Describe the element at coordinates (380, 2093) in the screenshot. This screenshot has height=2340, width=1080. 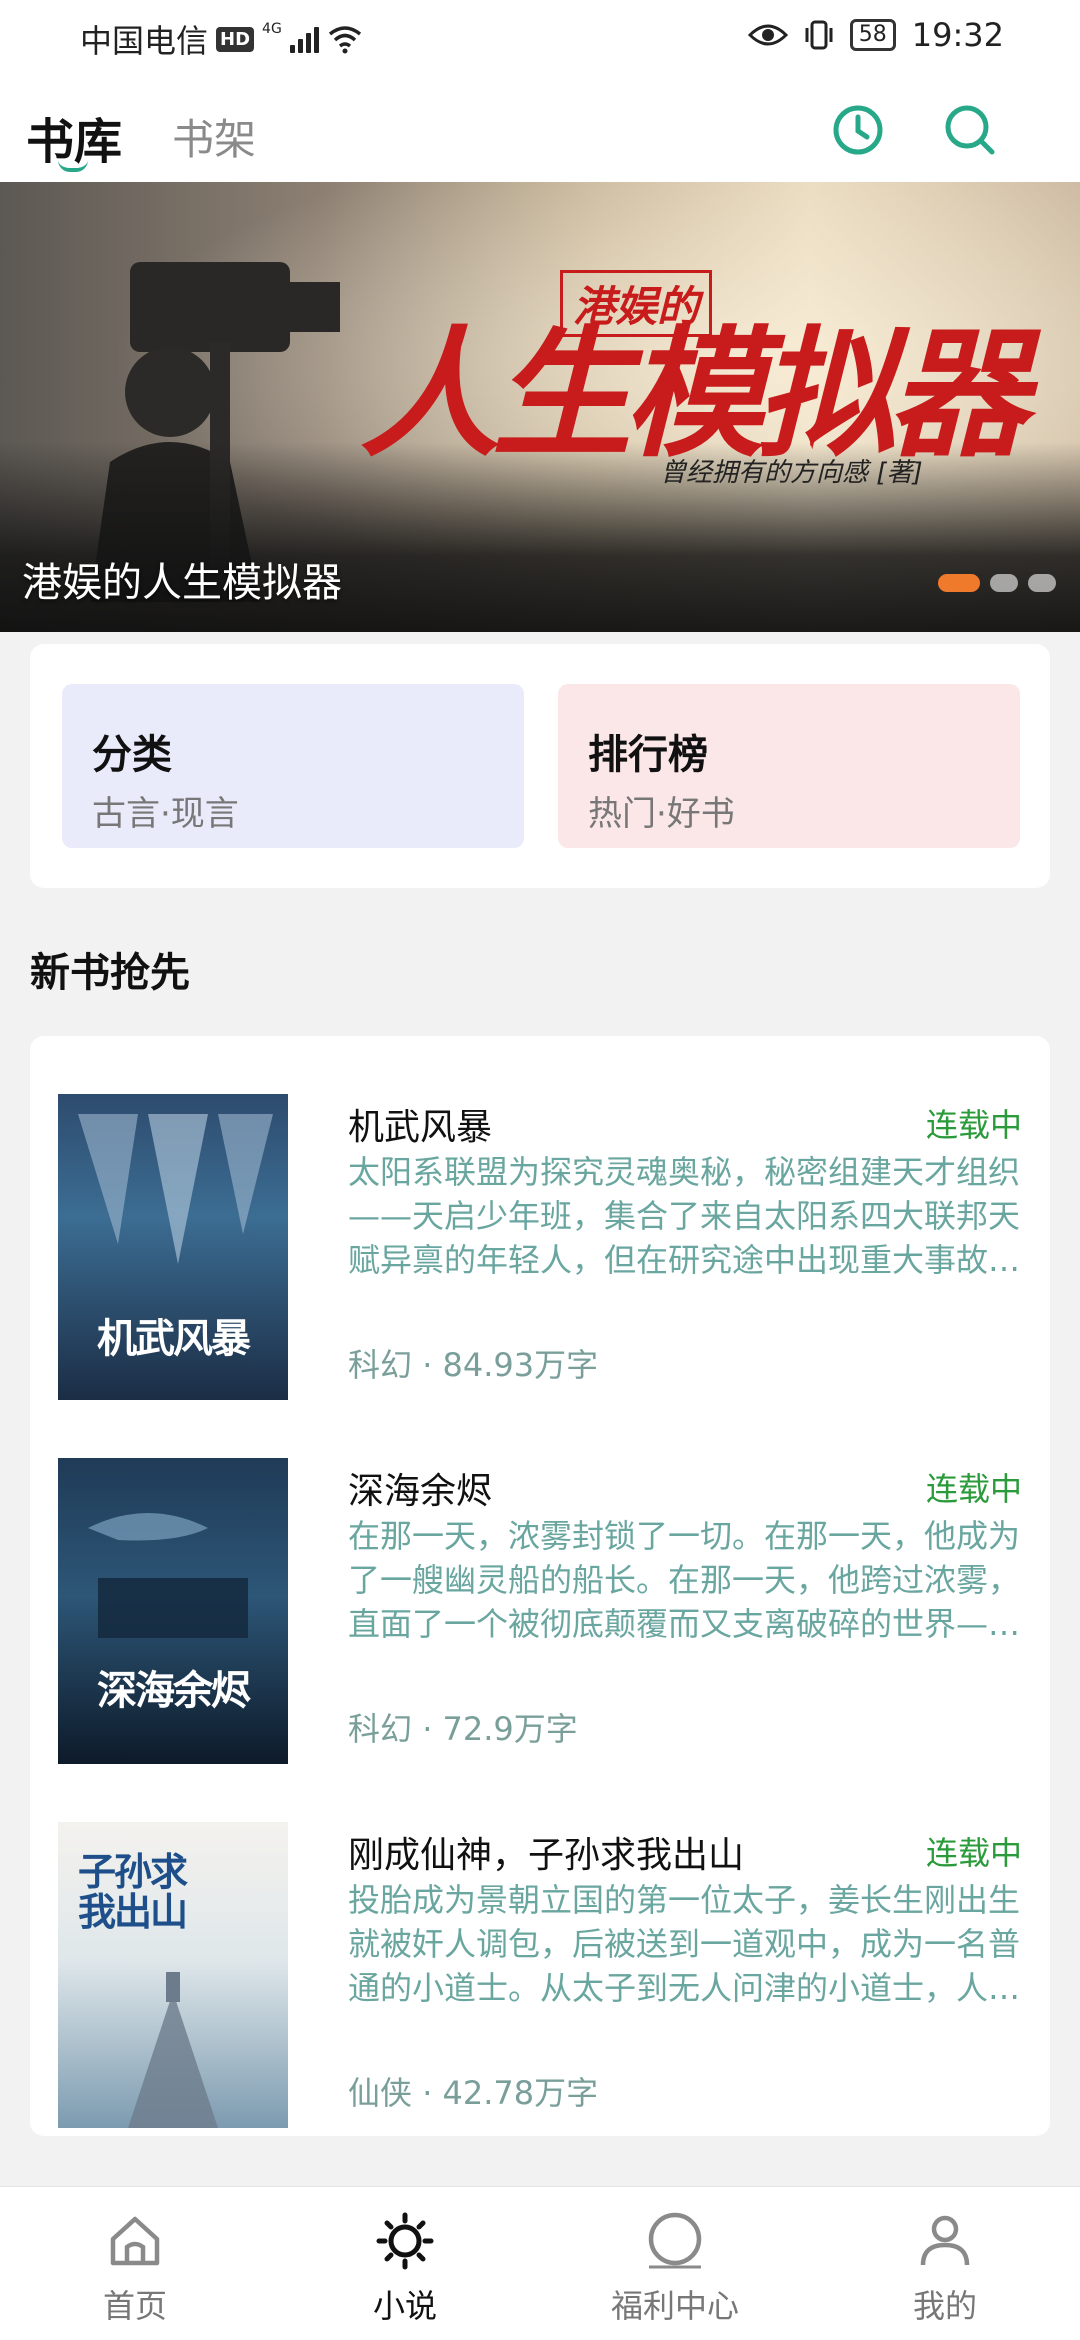
I see `book-genre: 仙侠` at that location.